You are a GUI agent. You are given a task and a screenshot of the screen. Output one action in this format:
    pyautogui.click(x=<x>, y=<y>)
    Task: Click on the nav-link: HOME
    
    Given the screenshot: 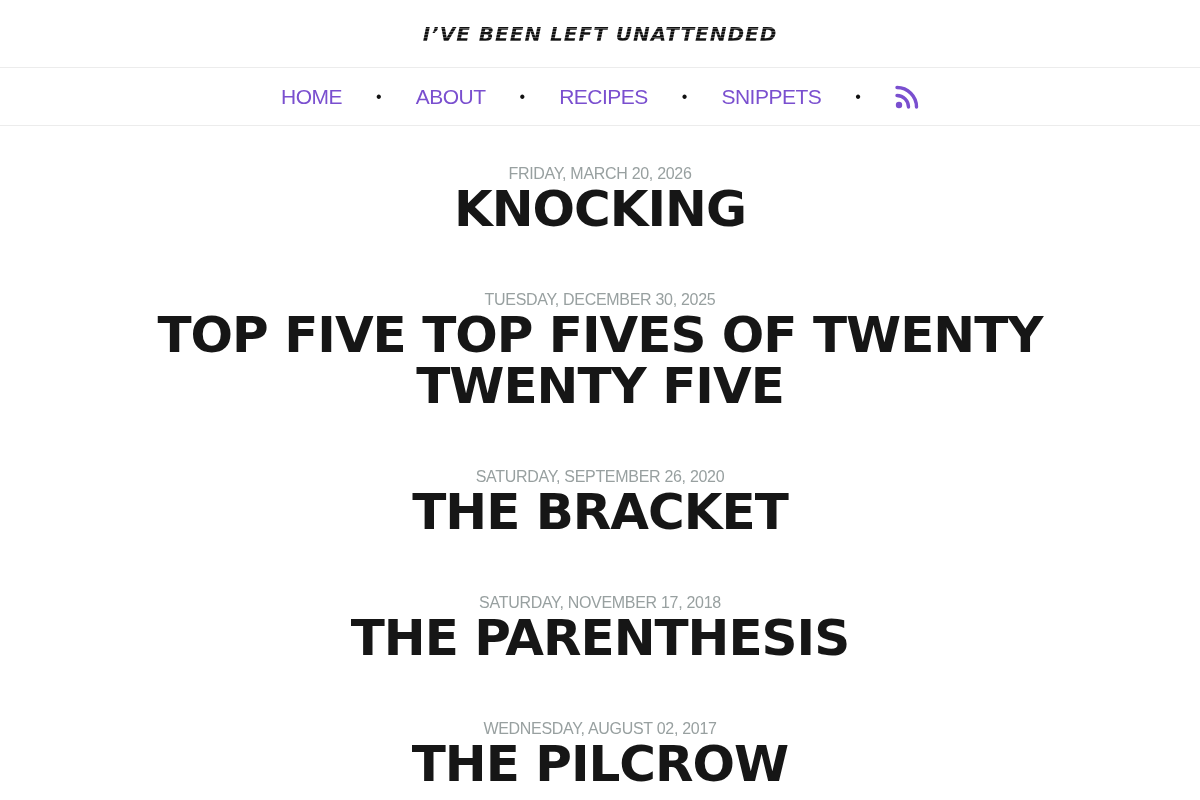 What is the action you would take?
    pyautogui.click(x=312, y=96)
    